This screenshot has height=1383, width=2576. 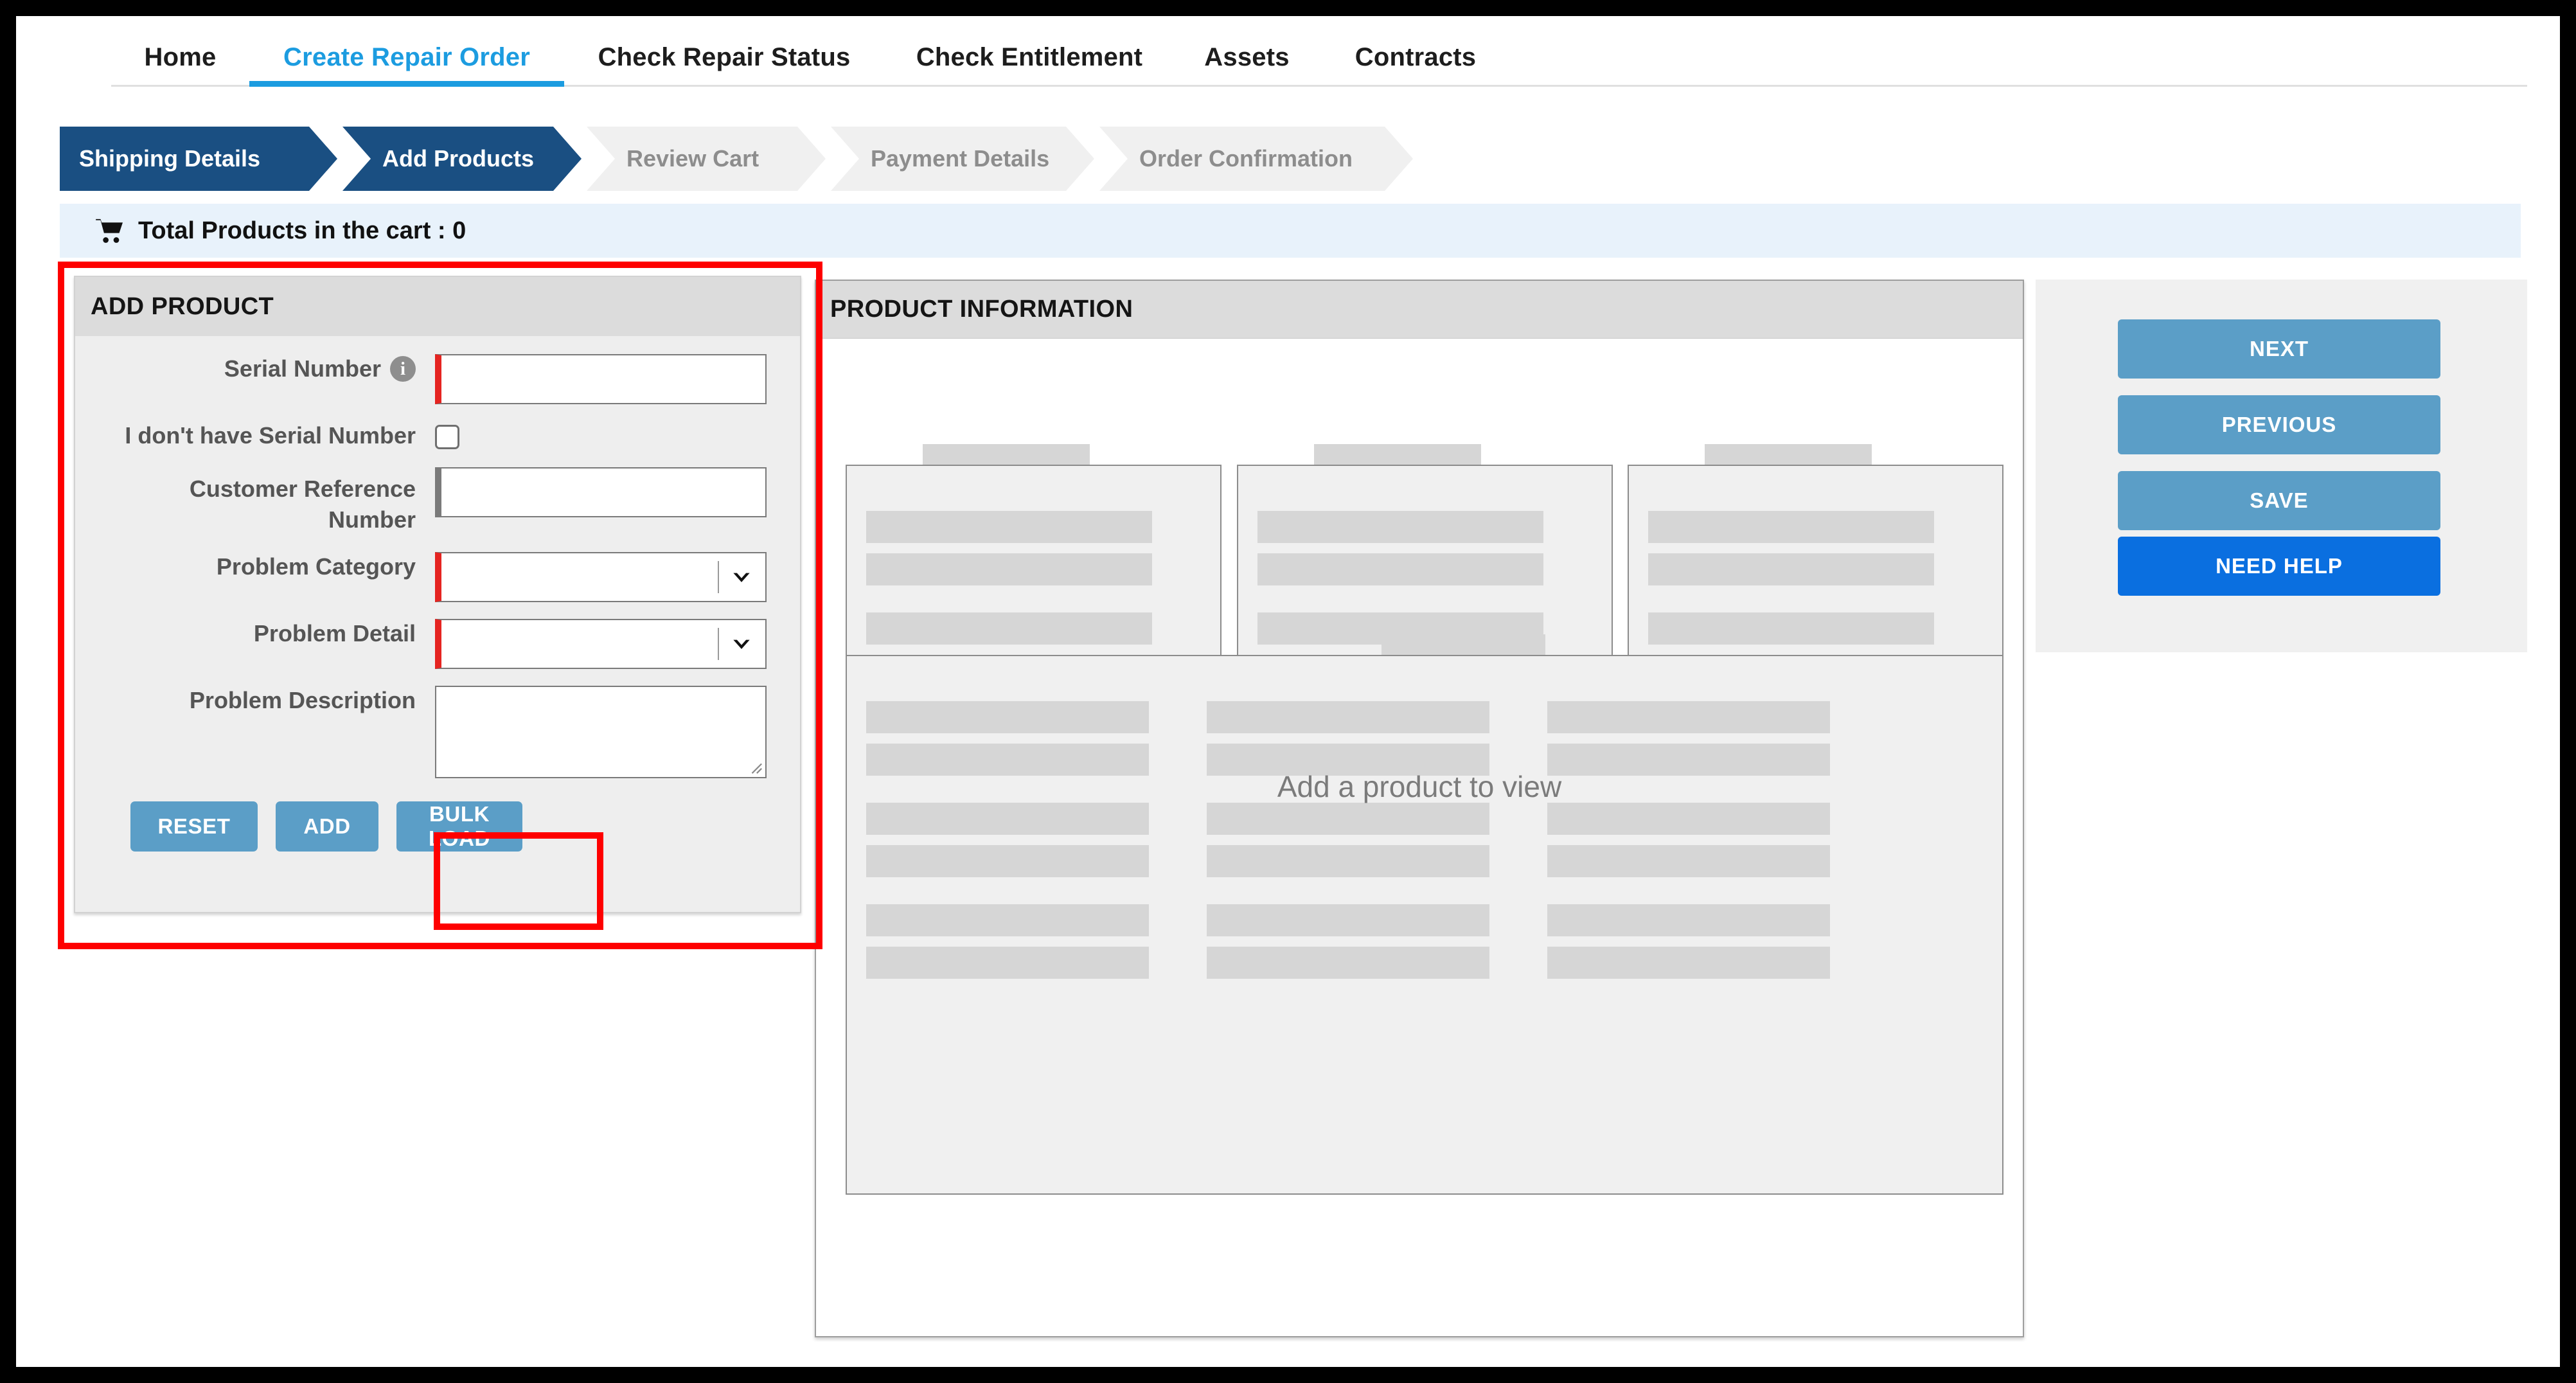 What do you see at coordinates (601, 732) in the screenshot?
I see `problem-description-textarea` at bounding box center [601, 732].